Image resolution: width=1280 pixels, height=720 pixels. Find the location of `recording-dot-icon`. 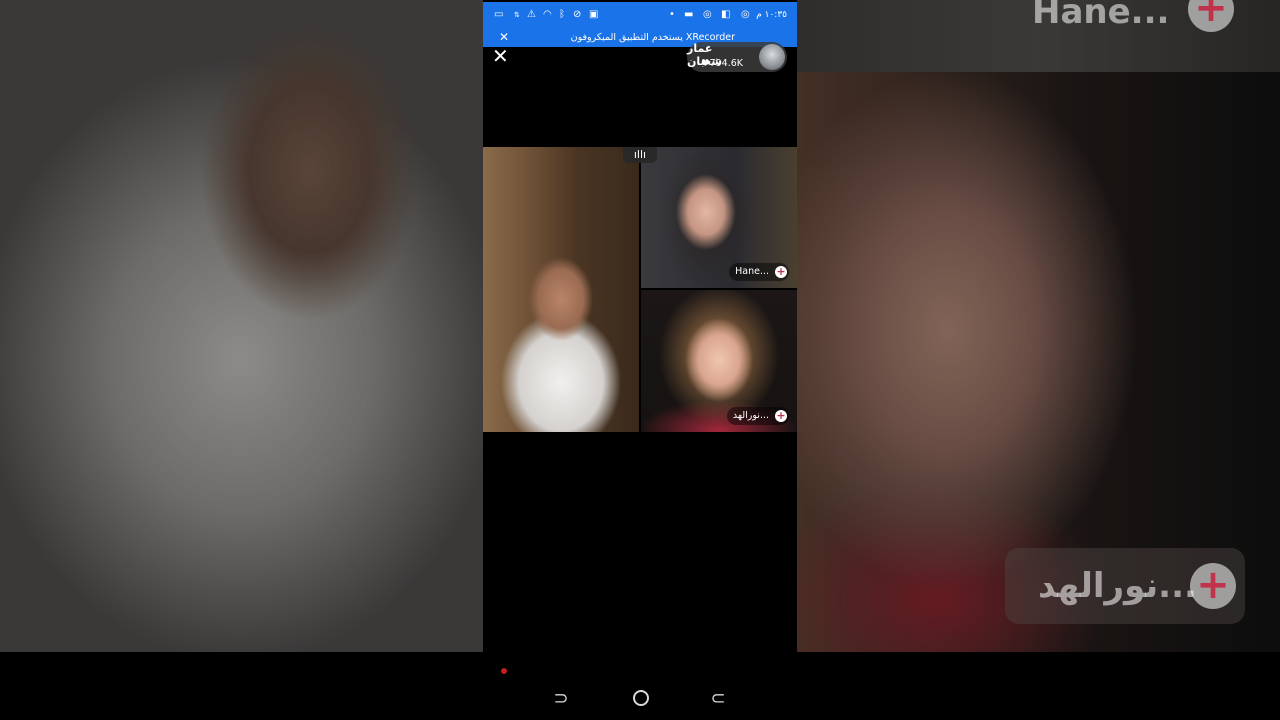

recording-dot-icon is located at coordinates (504, 671).